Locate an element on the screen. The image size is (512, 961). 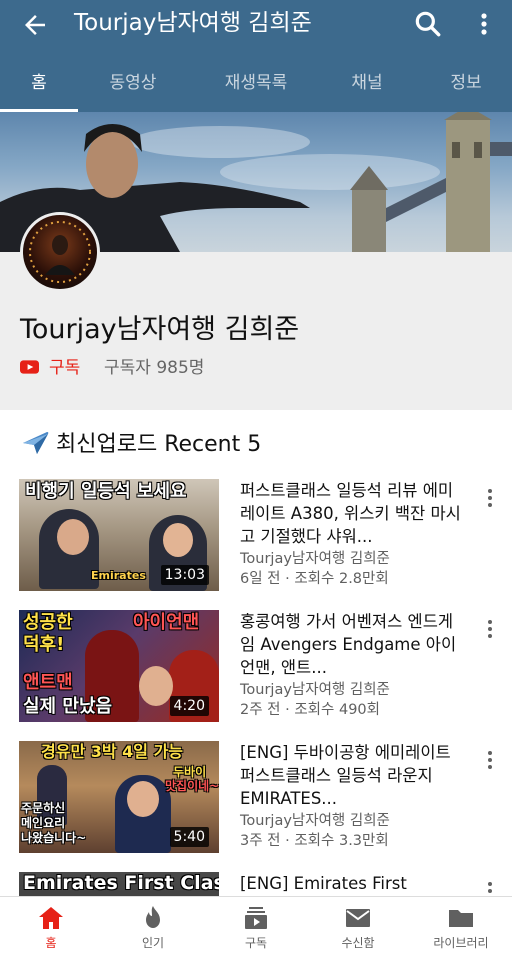
thumbnail-caption: 성공한 is located at coordinates (48, 622).